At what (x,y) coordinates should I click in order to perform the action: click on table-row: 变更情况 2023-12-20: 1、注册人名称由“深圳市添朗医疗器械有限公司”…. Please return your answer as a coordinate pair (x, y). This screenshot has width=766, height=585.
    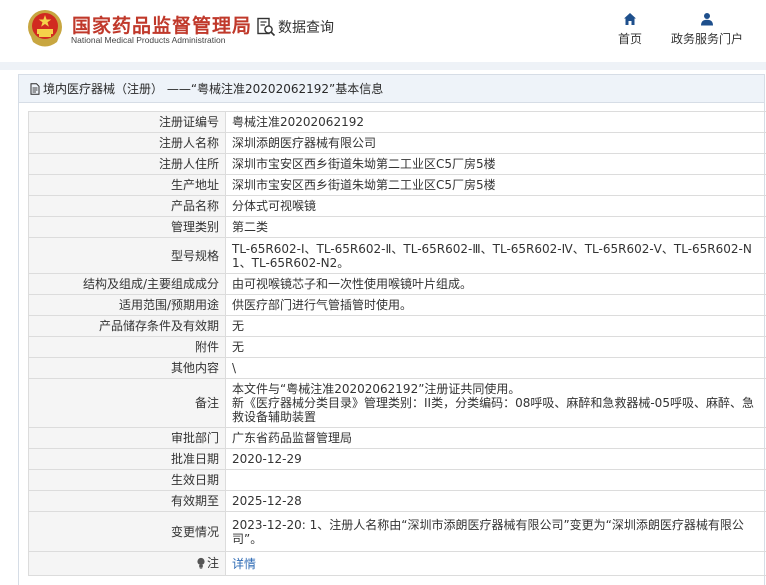
    Looking at the image, I should click on (397, 531).